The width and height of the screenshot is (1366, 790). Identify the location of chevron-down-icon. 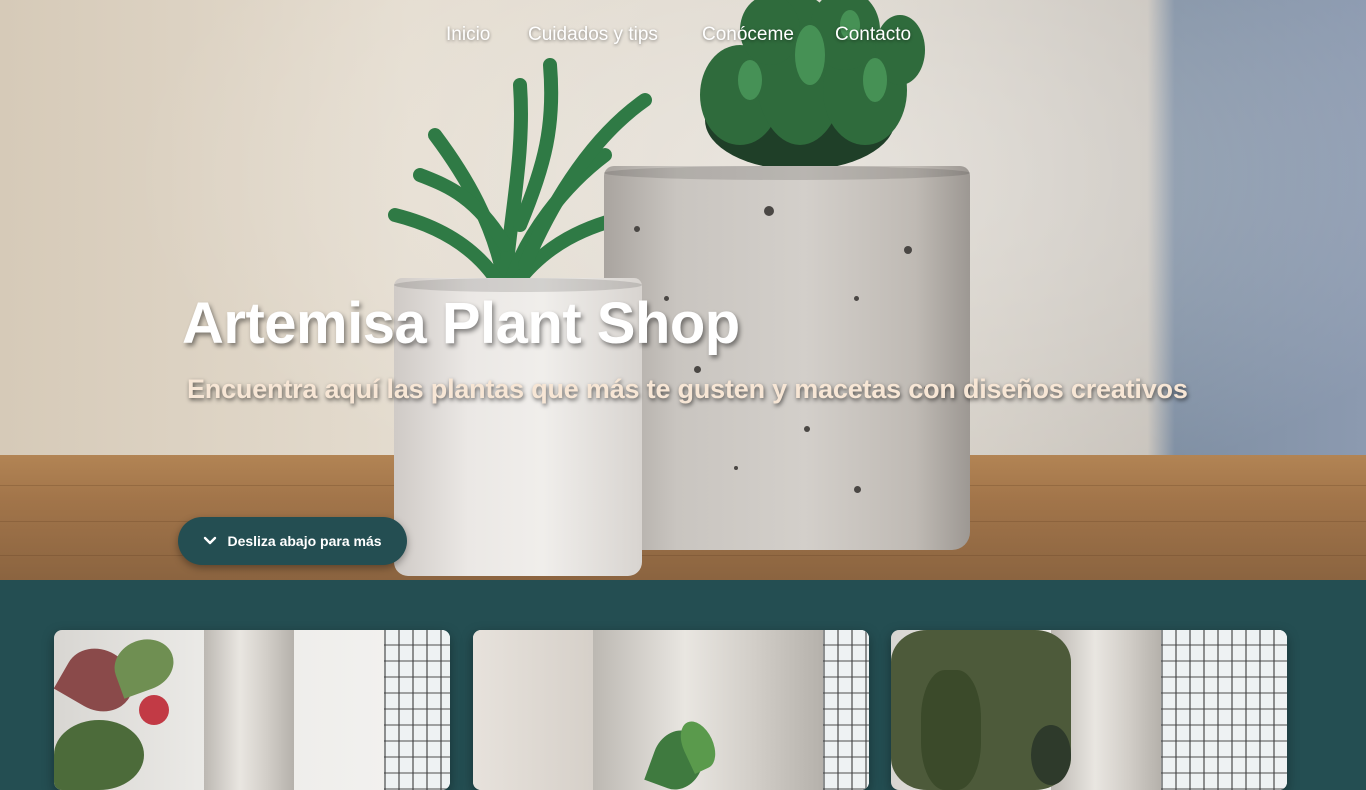
(210, 541).